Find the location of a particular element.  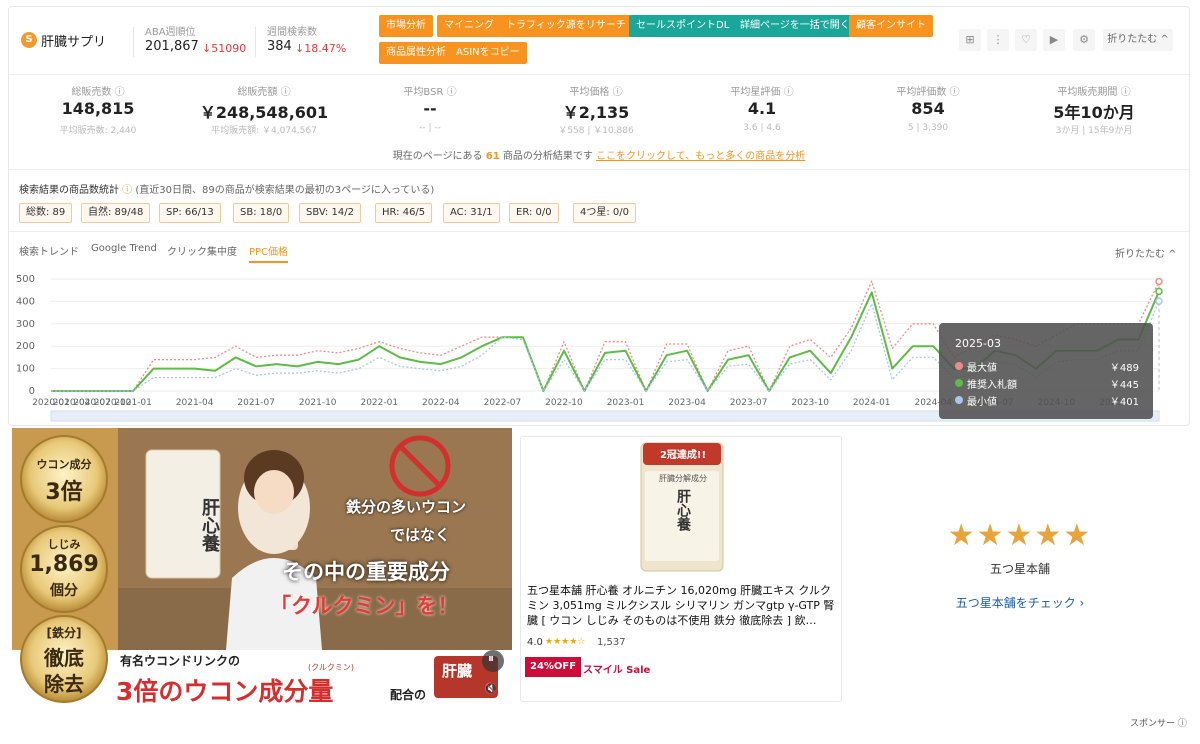

series-point-最小値 is located at coordinates (1159, 301).